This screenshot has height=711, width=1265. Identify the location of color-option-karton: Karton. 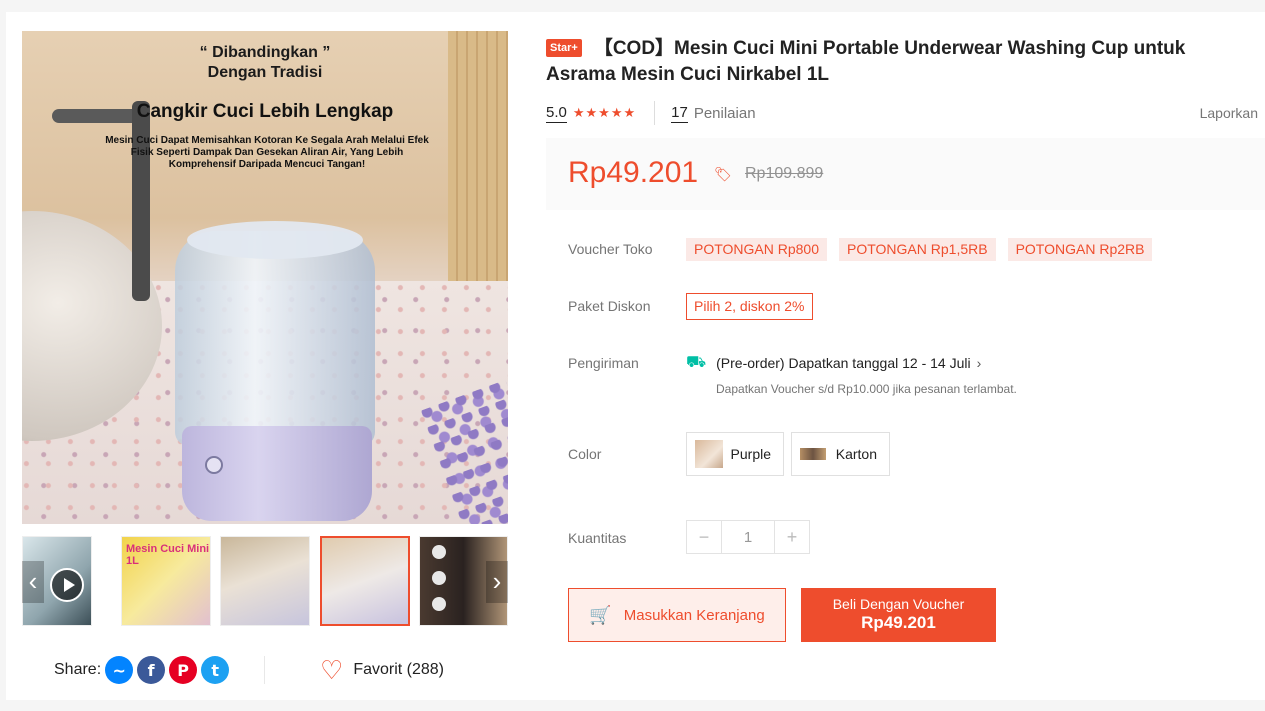
(840, 454).